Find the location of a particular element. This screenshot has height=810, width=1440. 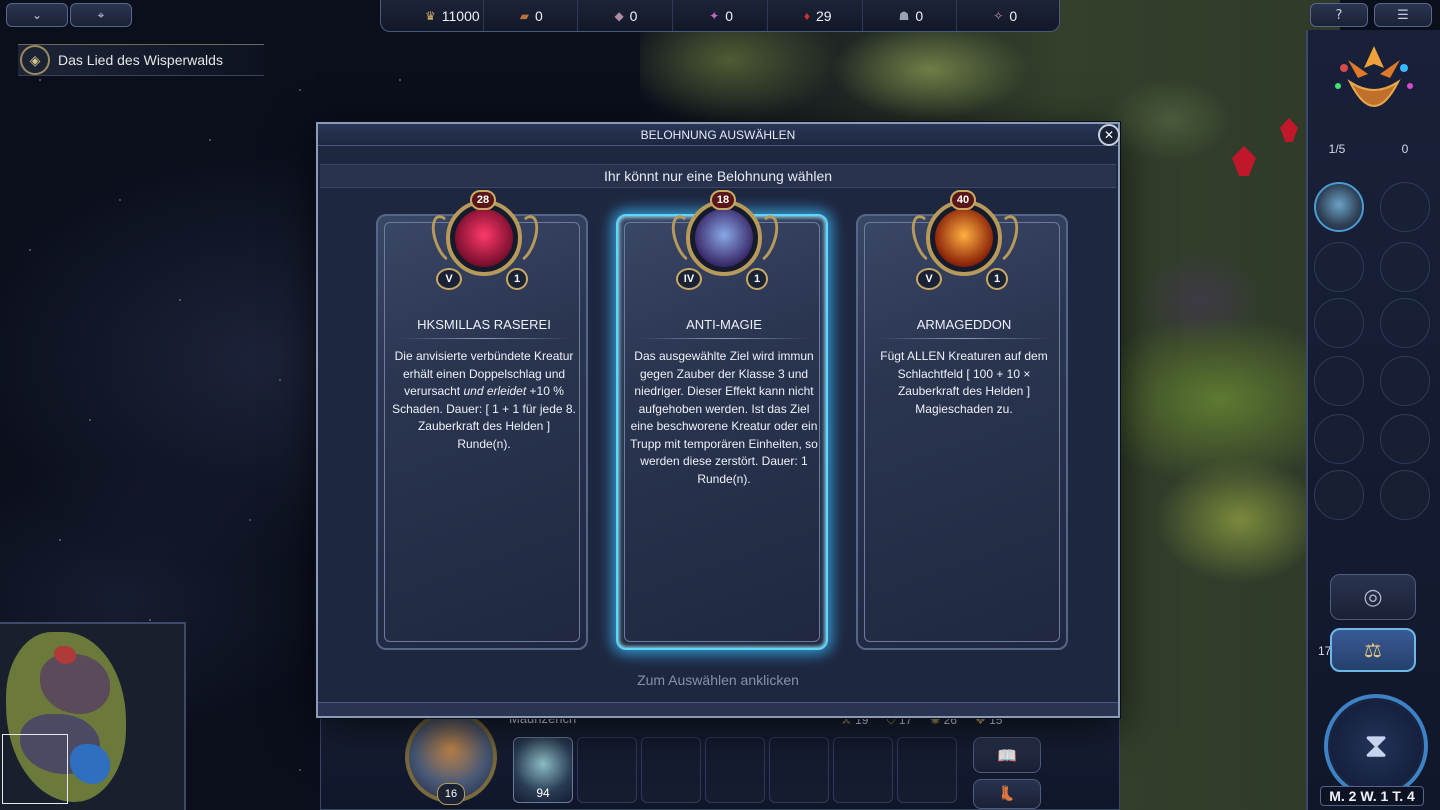

help-button: ? is located at coordinates (1339, 15).